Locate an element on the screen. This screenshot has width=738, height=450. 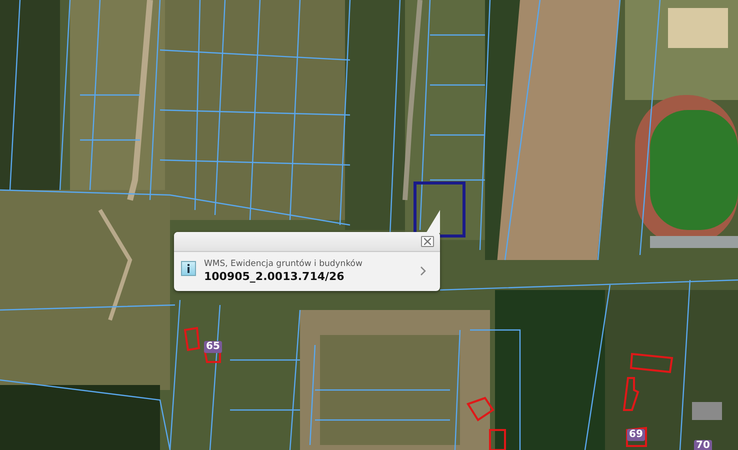
close-icon is located at coordinates (427, 241).